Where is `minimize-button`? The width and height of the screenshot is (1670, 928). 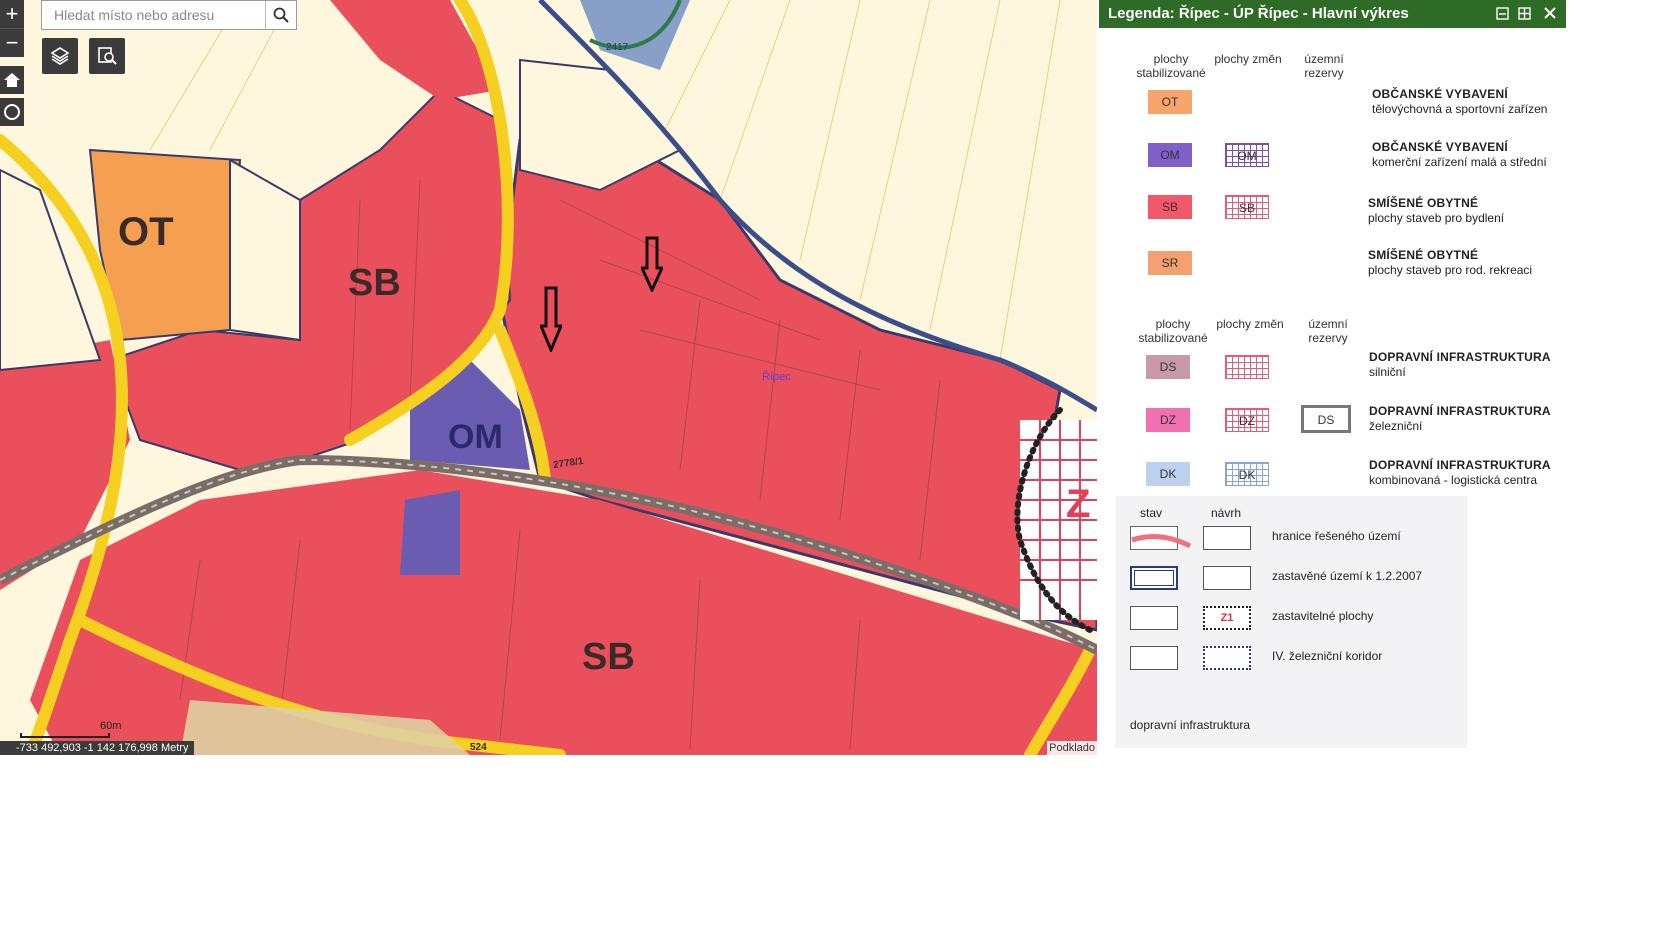 minimize-button is located at coordinates (1502, 13).